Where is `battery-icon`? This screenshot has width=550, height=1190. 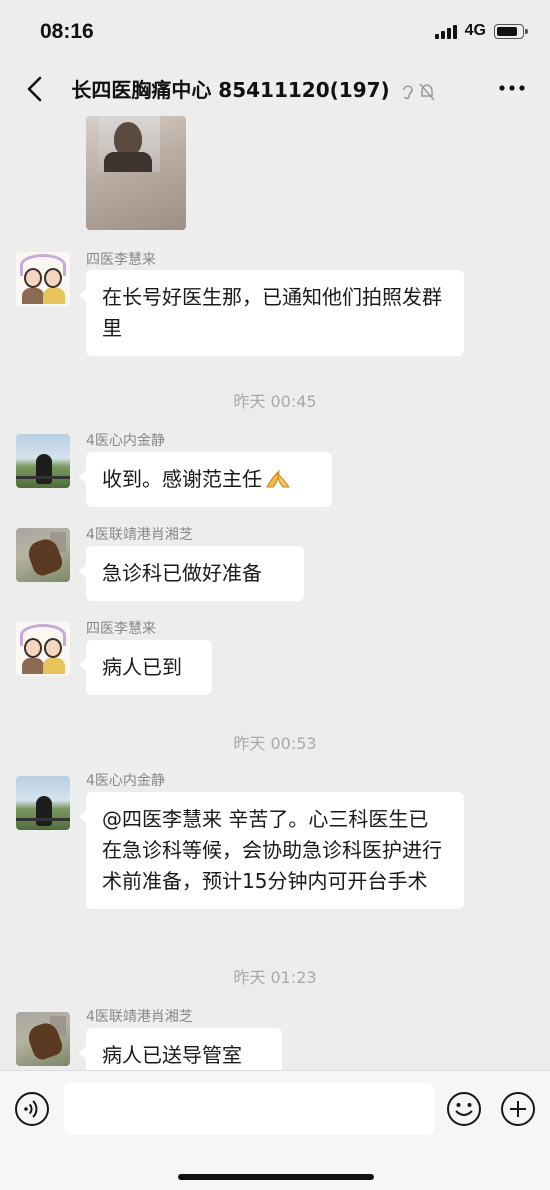
battery-icon is located at coordinates (511, 31).